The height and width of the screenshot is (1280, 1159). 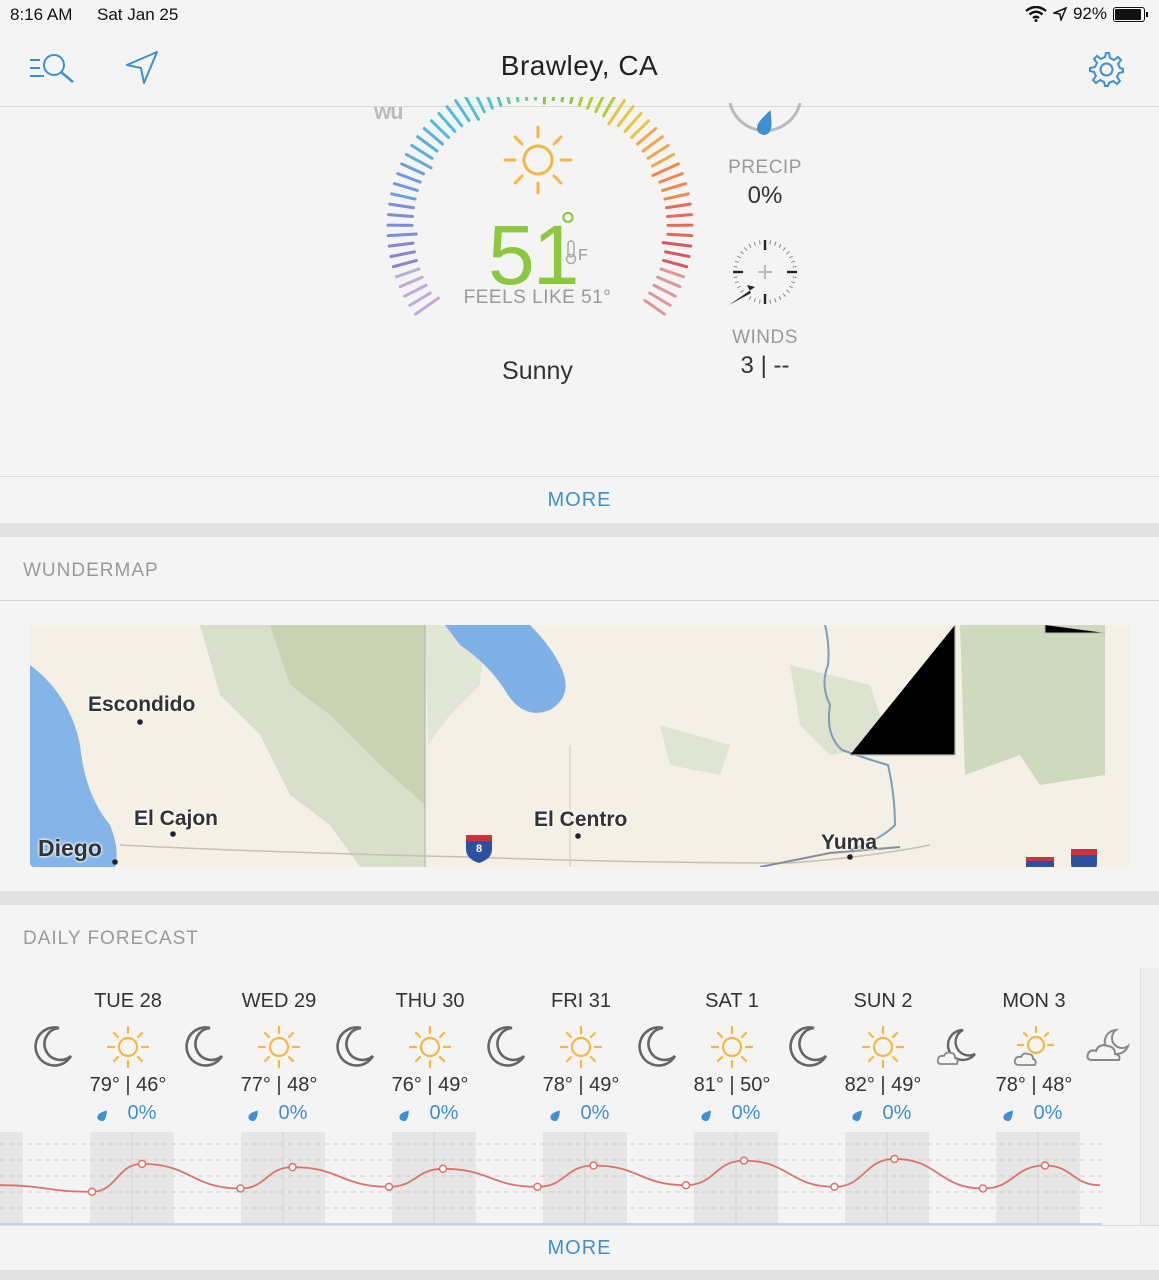 What do you see at coordinates (581, 1001) in the screenshot?
I see `forecast-day: FRI 31` at bounding box center [581, 1001].